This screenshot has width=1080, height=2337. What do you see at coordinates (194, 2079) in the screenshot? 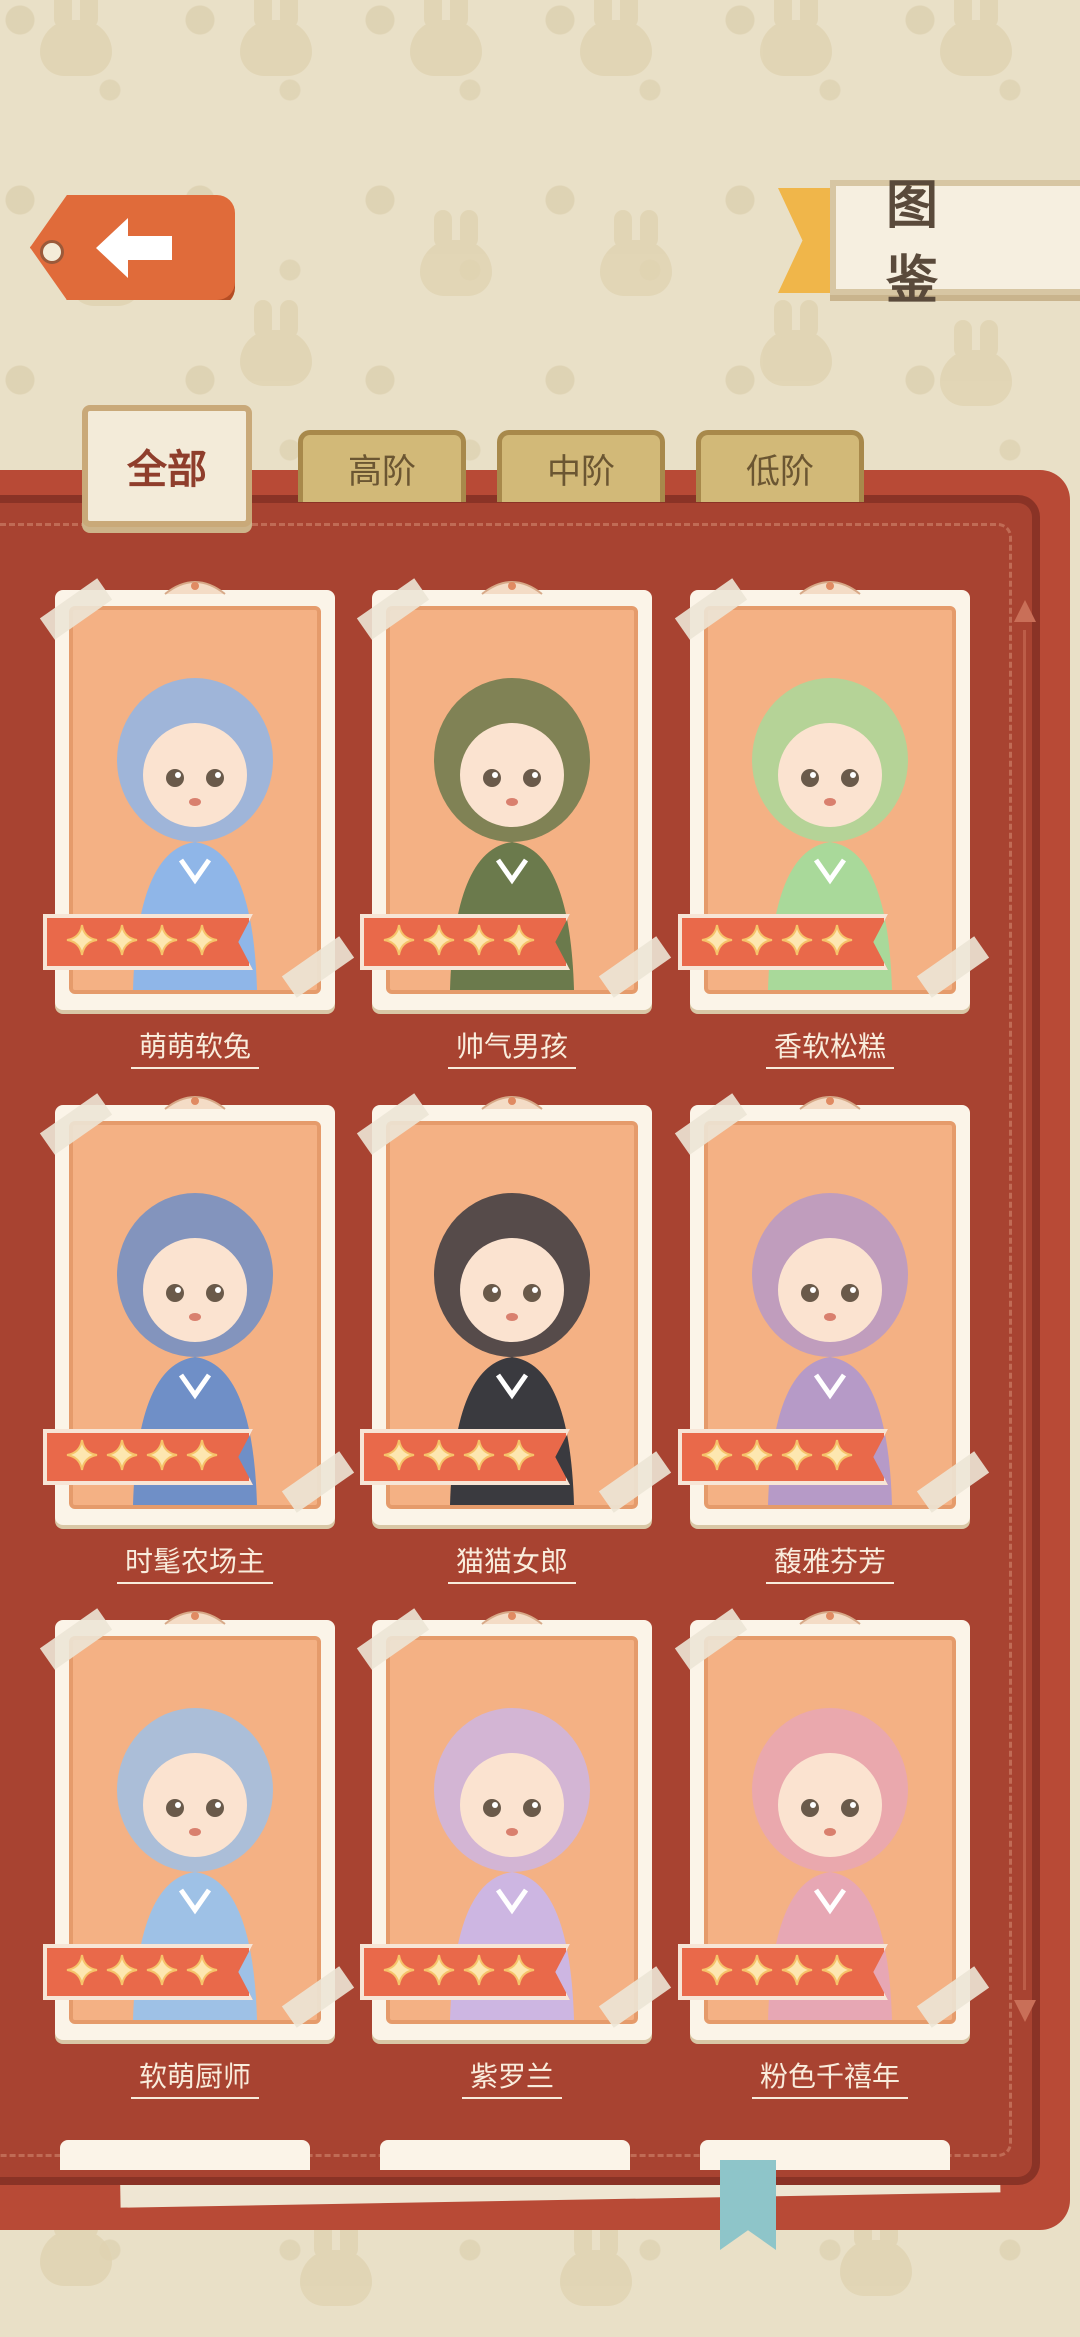
I see `character-name-label: 软萌厨师` at bounding box center [194, 2079].